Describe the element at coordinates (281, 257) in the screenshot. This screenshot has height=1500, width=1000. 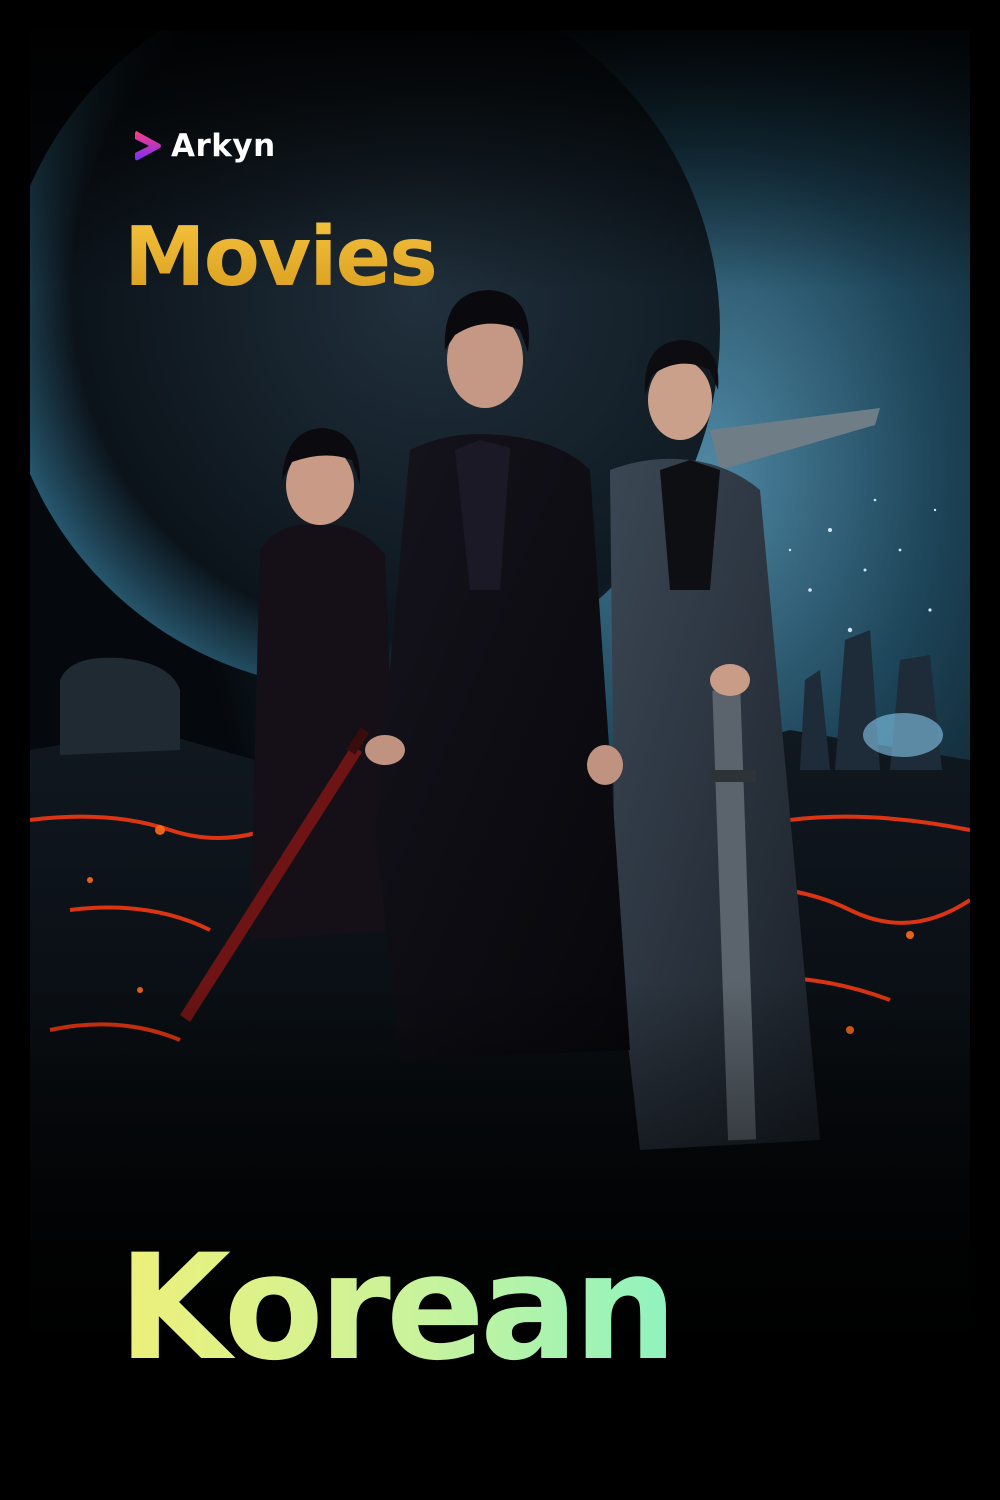
I see `category-heading: Movies` at that location.